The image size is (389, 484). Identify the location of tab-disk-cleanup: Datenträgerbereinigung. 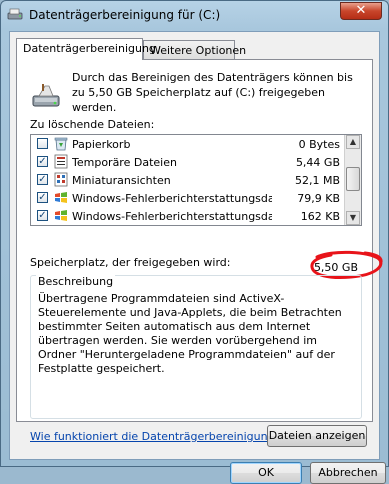
(86, 49).